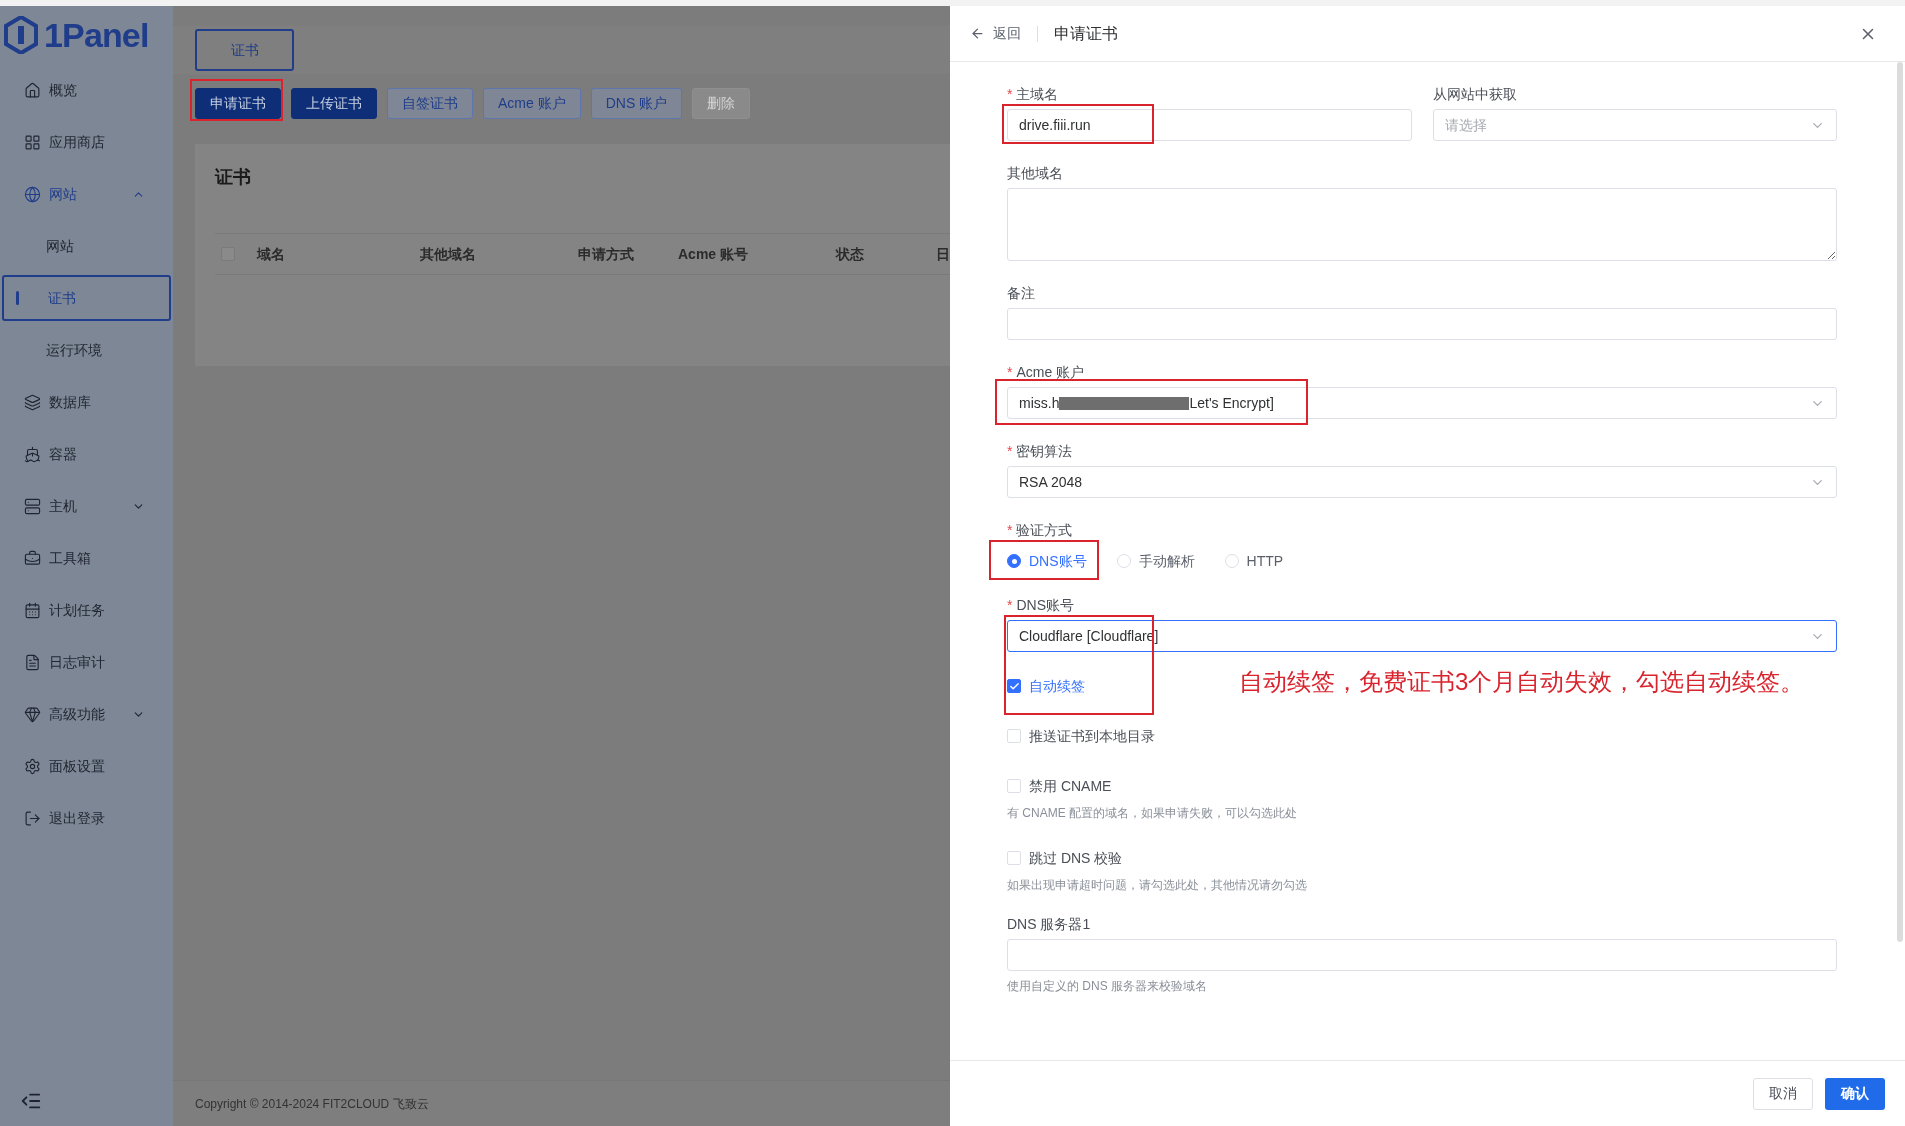 This screenshot has width=1905, height=1126. I want to click on sidebar-item: 数据库, so click(86, 402).